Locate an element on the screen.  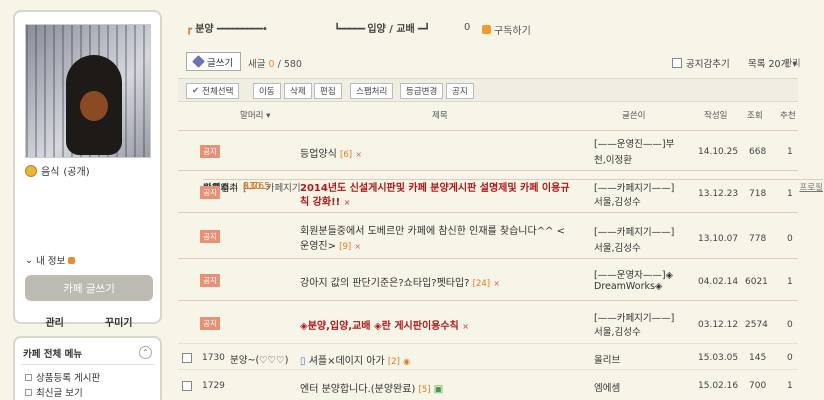
author: 올리브 is located at coordinates (607, 359).